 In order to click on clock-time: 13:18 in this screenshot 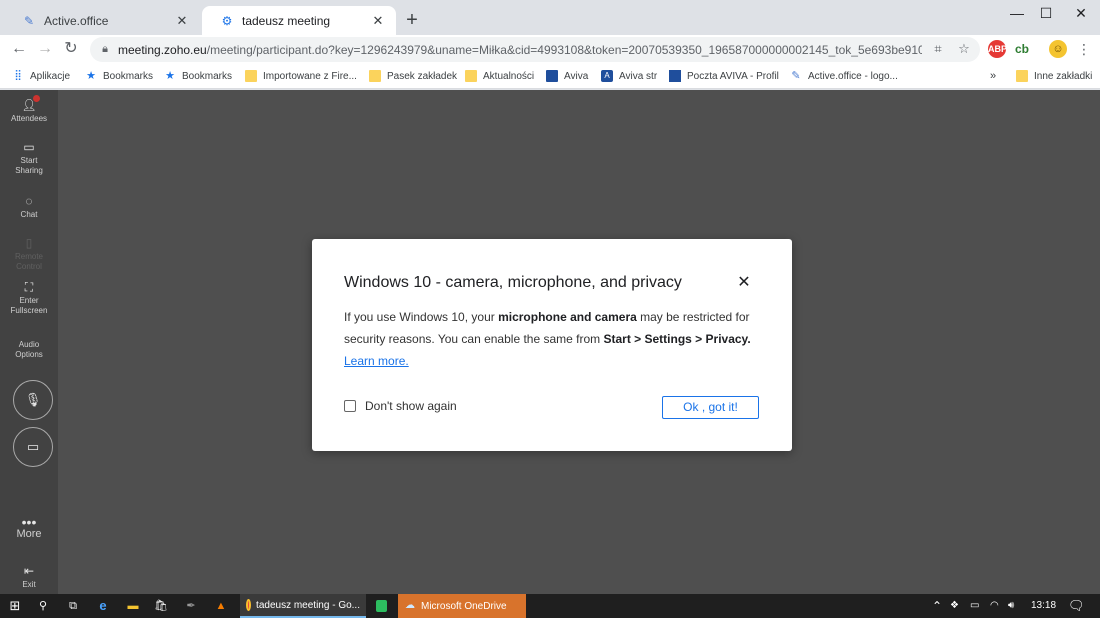, I will do `click(1043, 606)`.